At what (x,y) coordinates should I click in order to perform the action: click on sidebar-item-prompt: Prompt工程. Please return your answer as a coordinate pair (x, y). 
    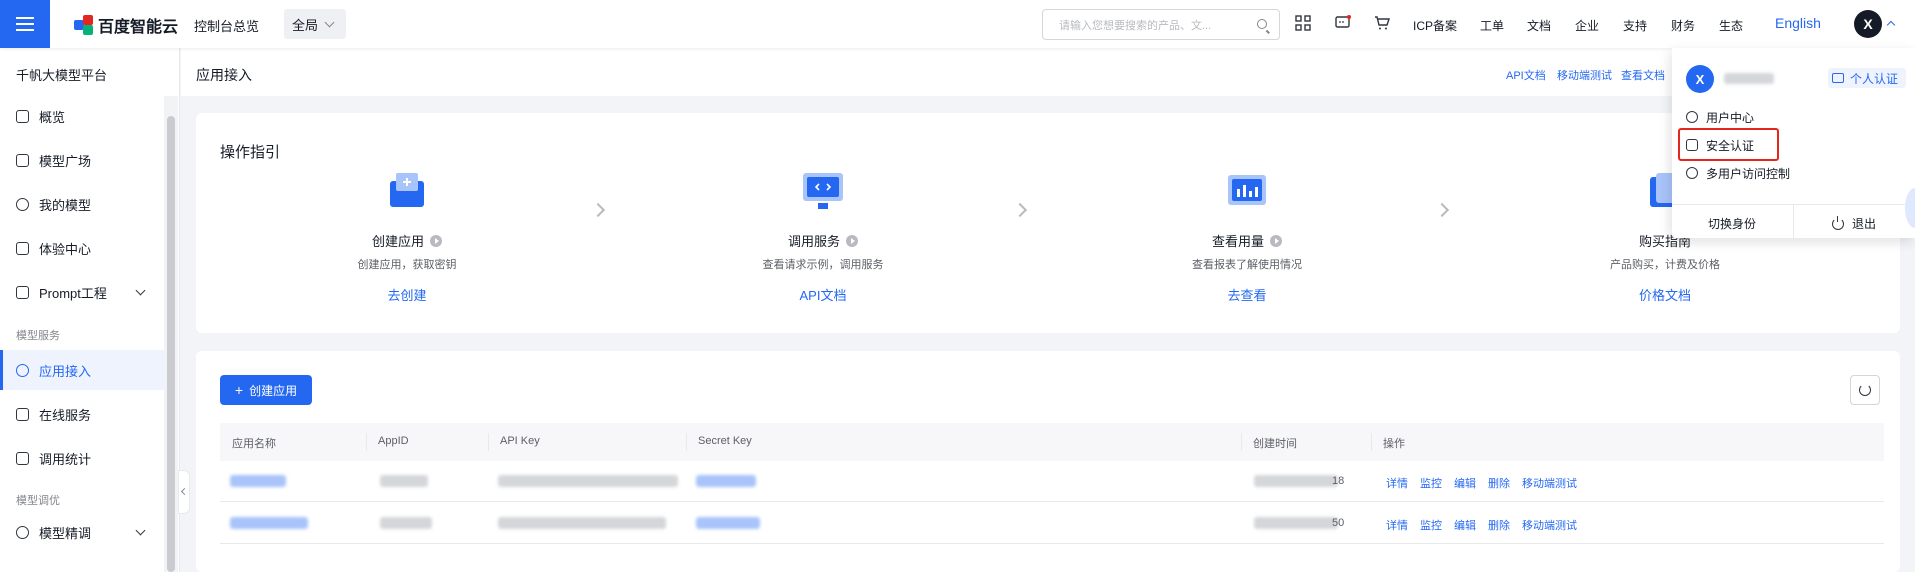
    Looking at the image, I should click on (82, 292).